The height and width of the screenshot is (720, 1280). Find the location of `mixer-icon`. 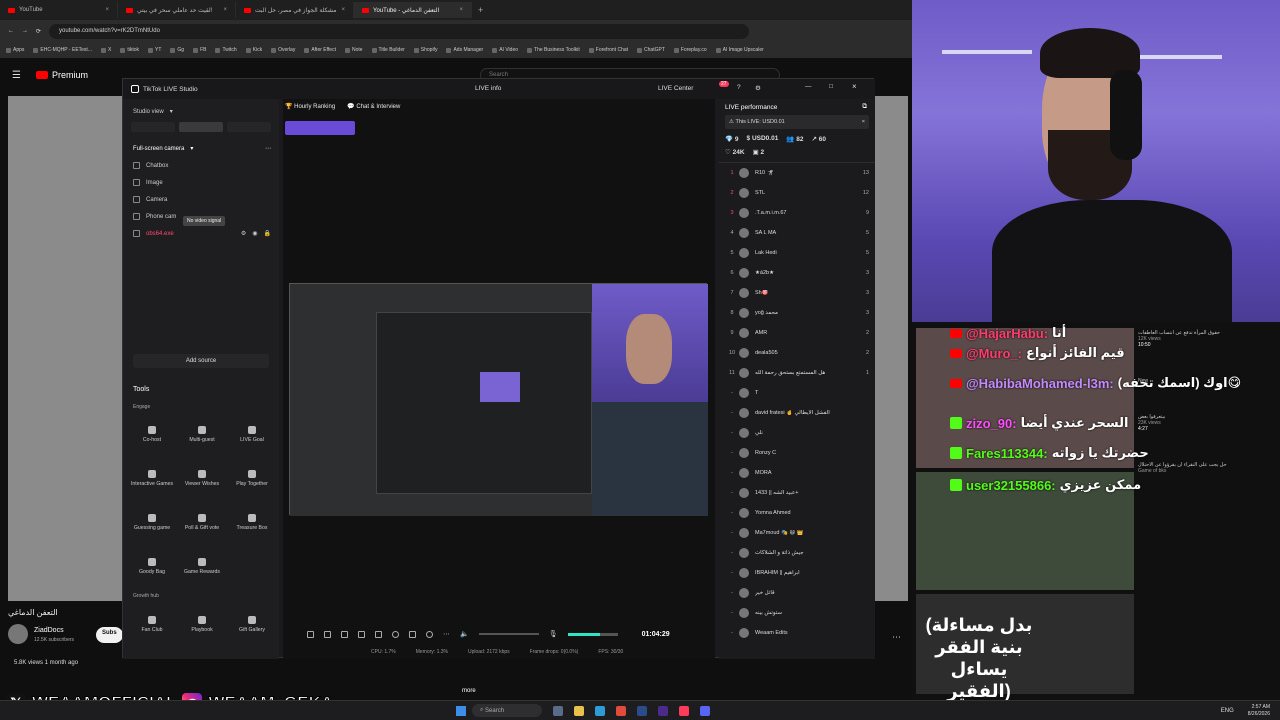

mixer-icon is located at coordinates (412, 634).